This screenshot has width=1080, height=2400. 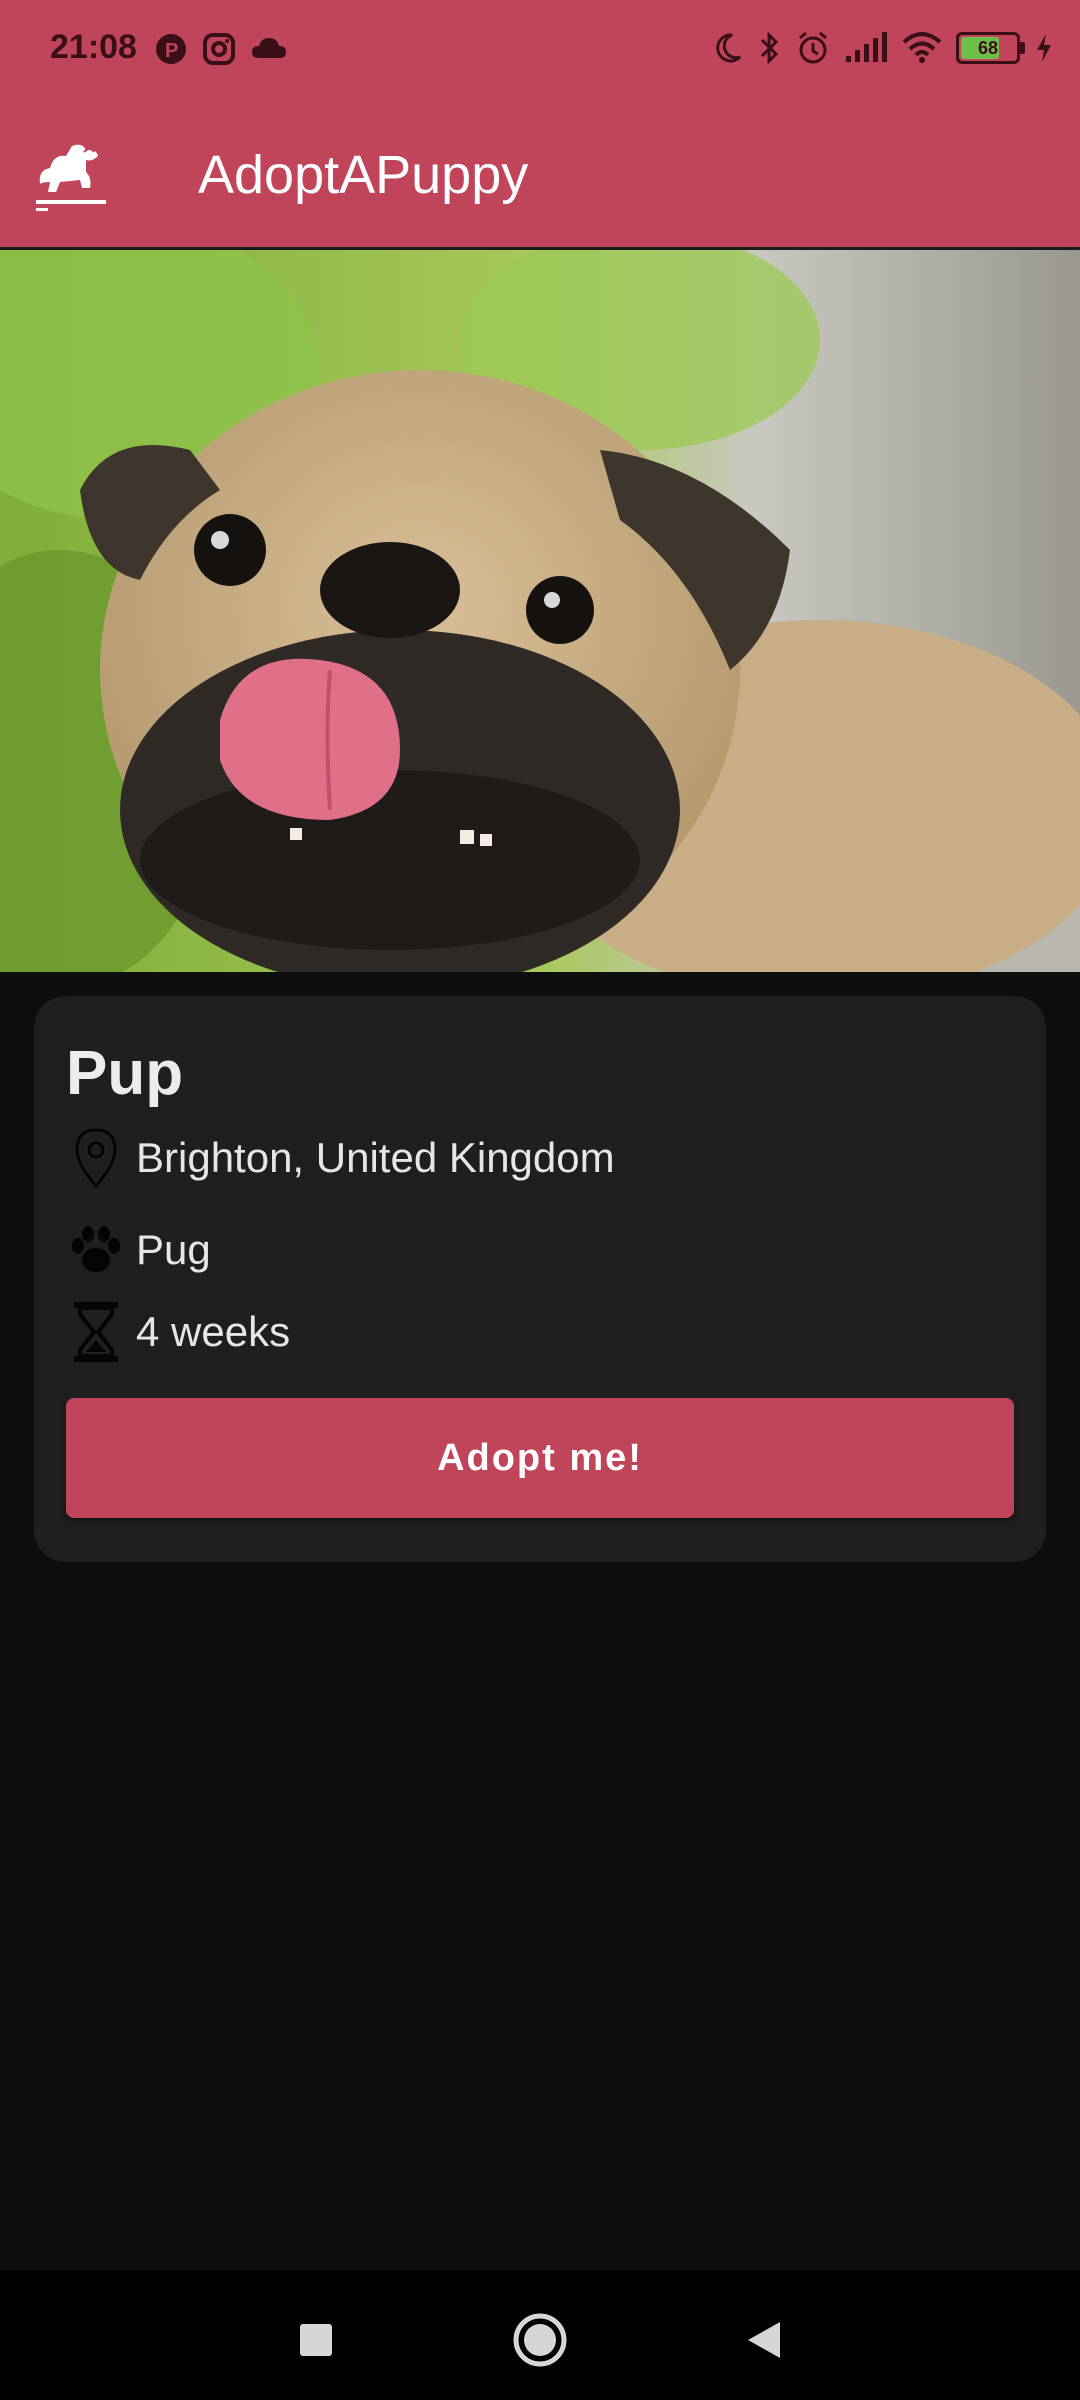 What do you see at coordinates (375, 1157) in the screenshot?
I see `pet-location: Brighton, United Kingdom` at bounding box center [375, 1157].